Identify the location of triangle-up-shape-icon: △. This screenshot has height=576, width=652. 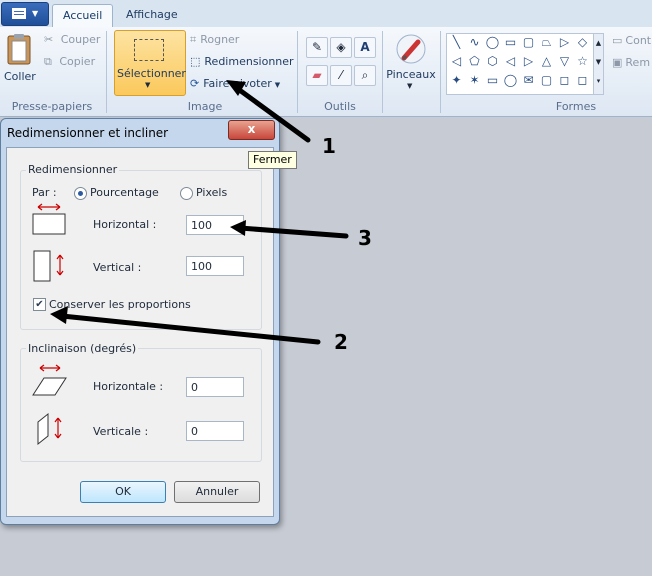
(546, 61).